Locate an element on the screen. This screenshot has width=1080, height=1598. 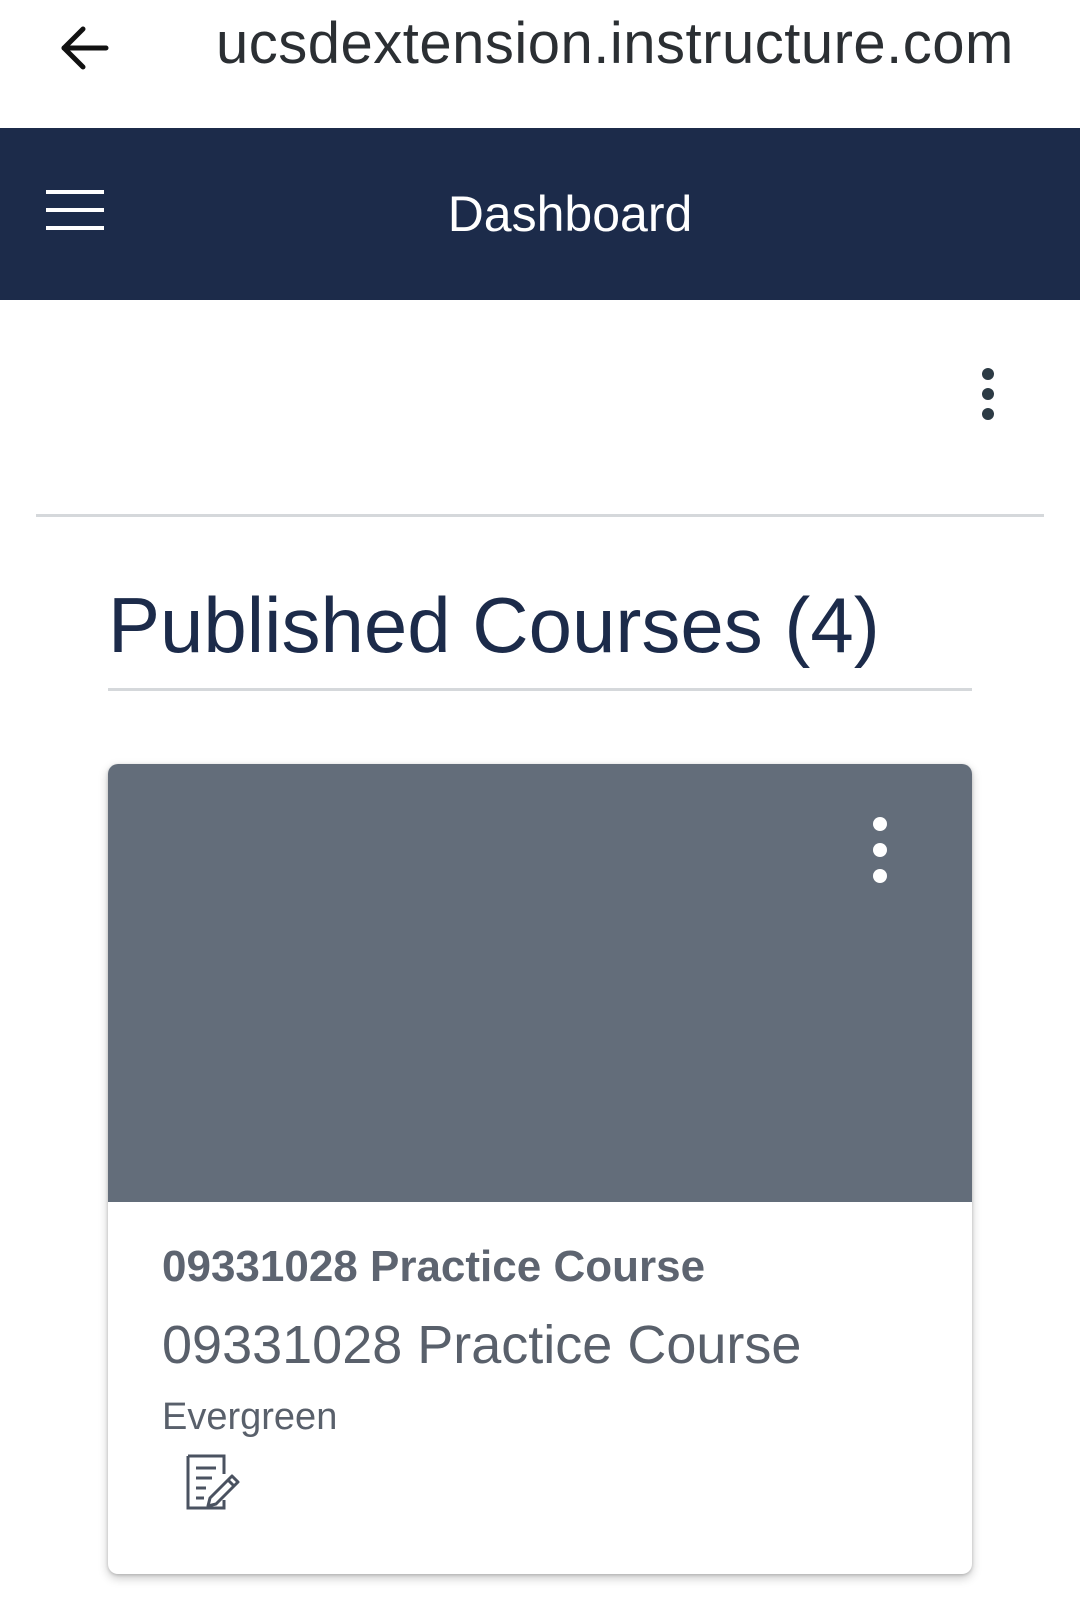
course-short-name: 09331028 Practice Course is located at coordinates (433, 1267).